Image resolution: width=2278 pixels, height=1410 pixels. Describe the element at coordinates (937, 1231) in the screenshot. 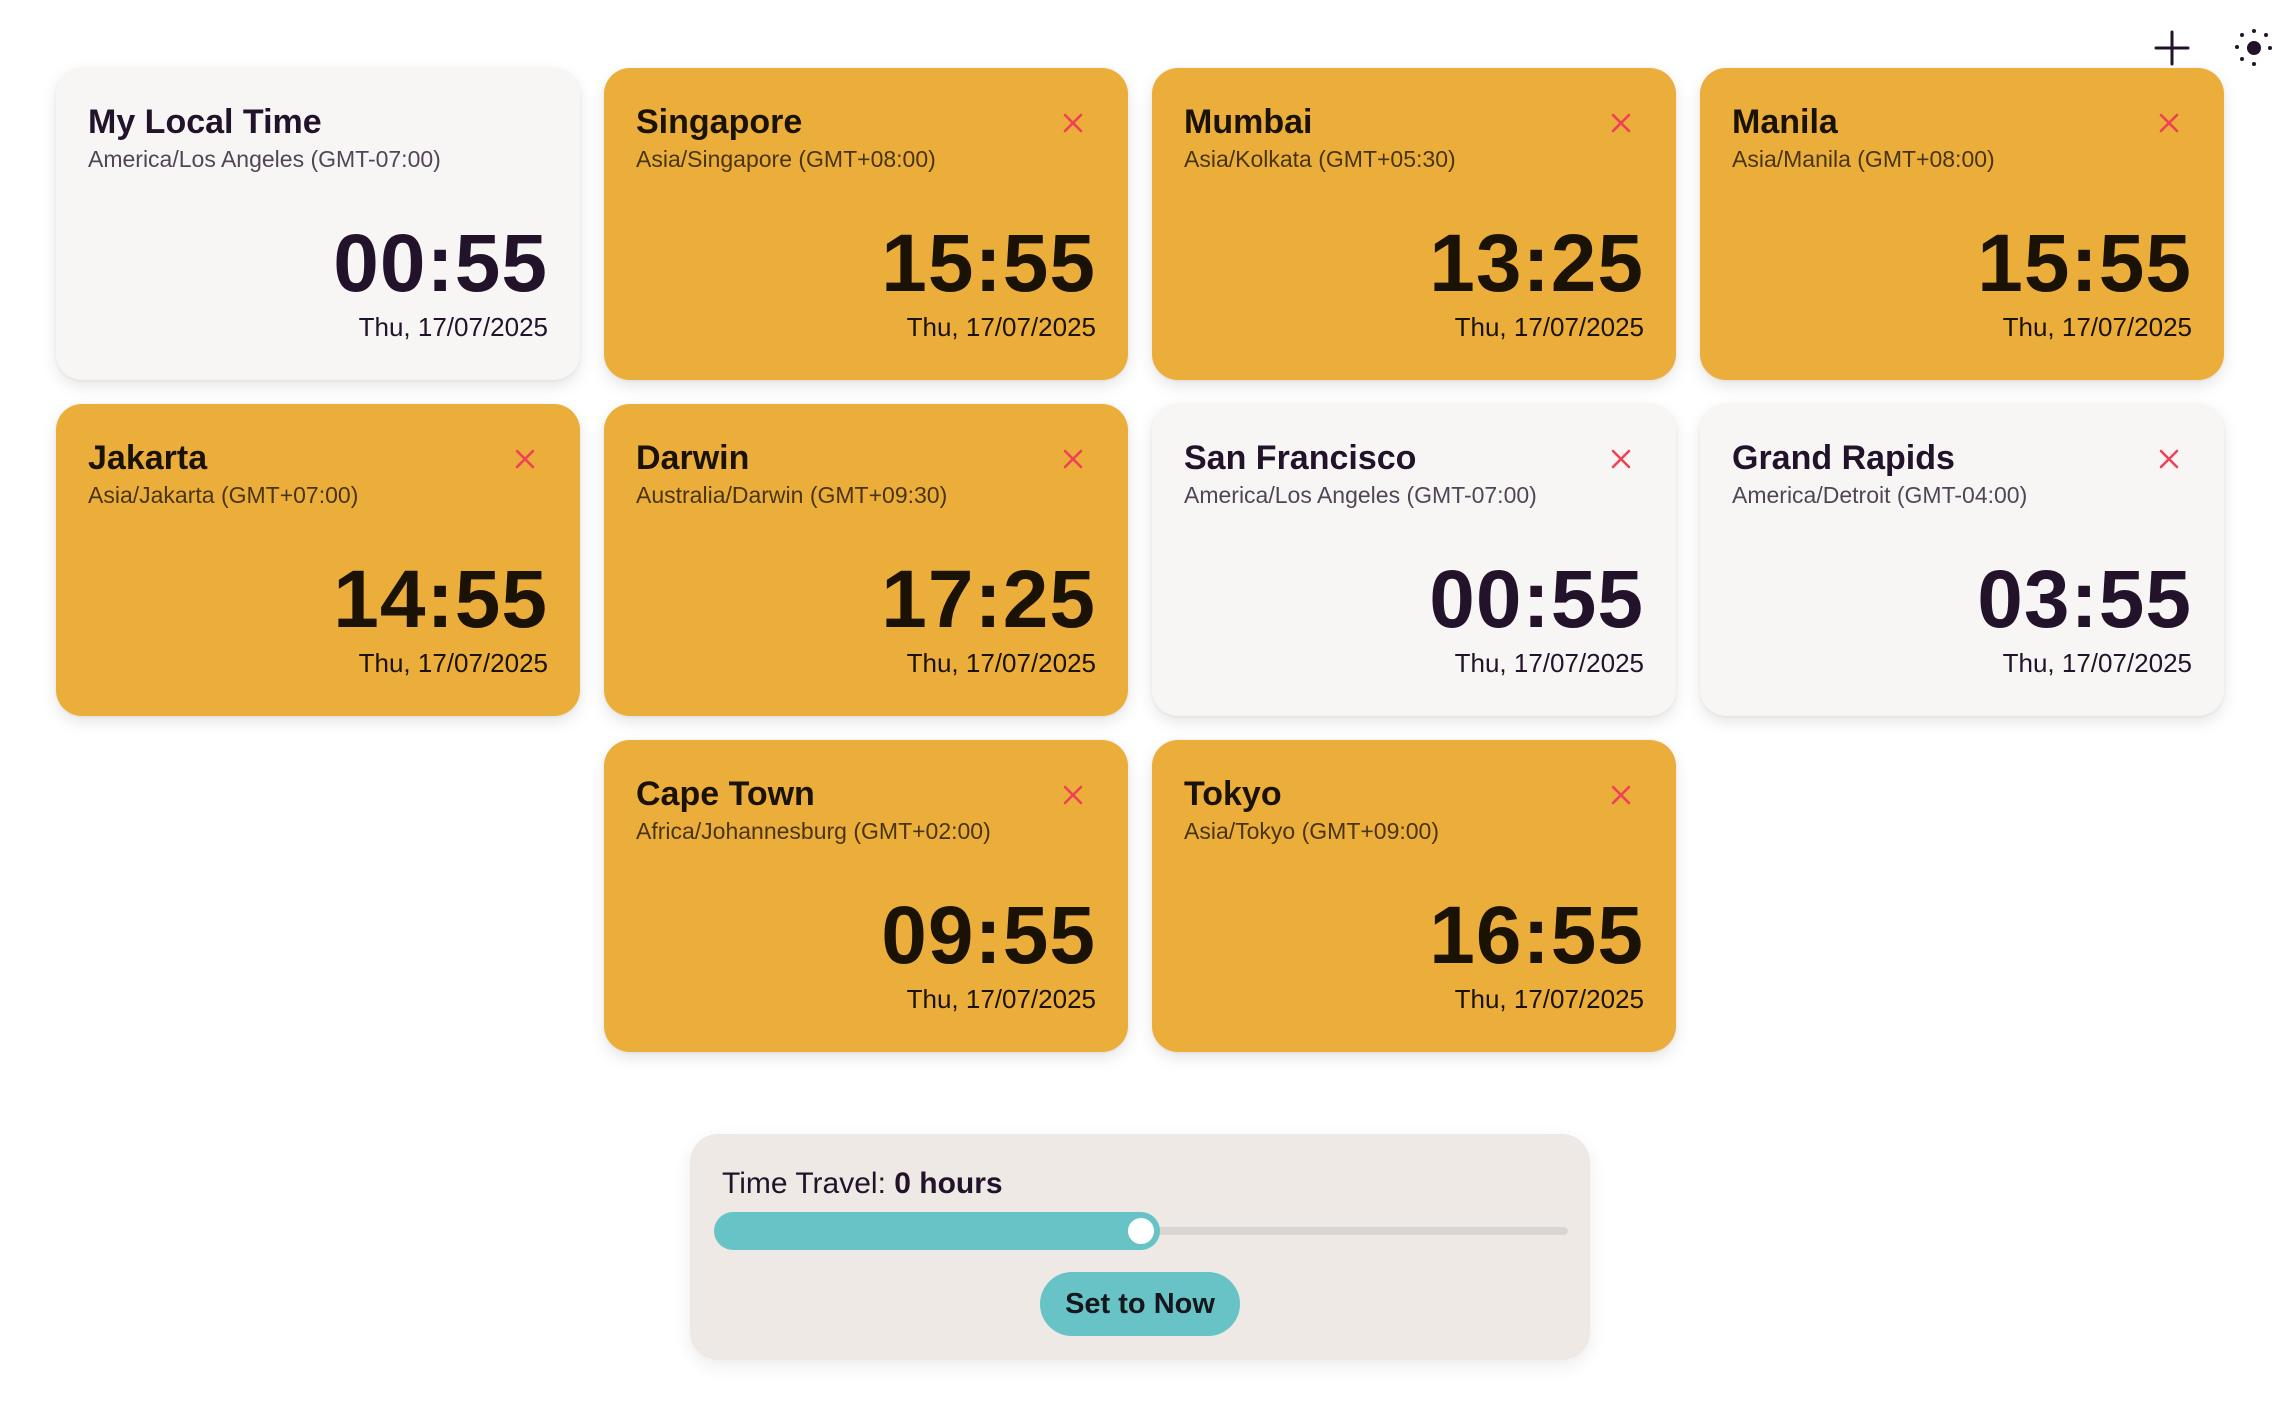

I see `slider-fill` at that location.